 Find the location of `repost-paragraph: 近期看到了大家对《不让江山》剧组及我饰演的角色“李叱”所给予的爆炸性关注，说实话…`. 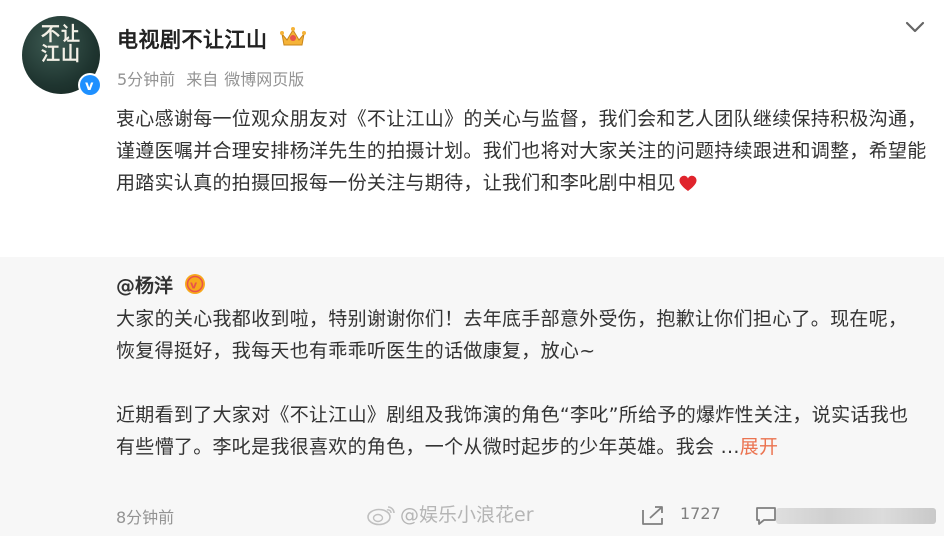

repost-paragraph: 近期看到了大家对《不让江山》剧组及我饰演的角色“李叱”所给予的爆炸性关注，说实话… is located at coordinates (516, 431).